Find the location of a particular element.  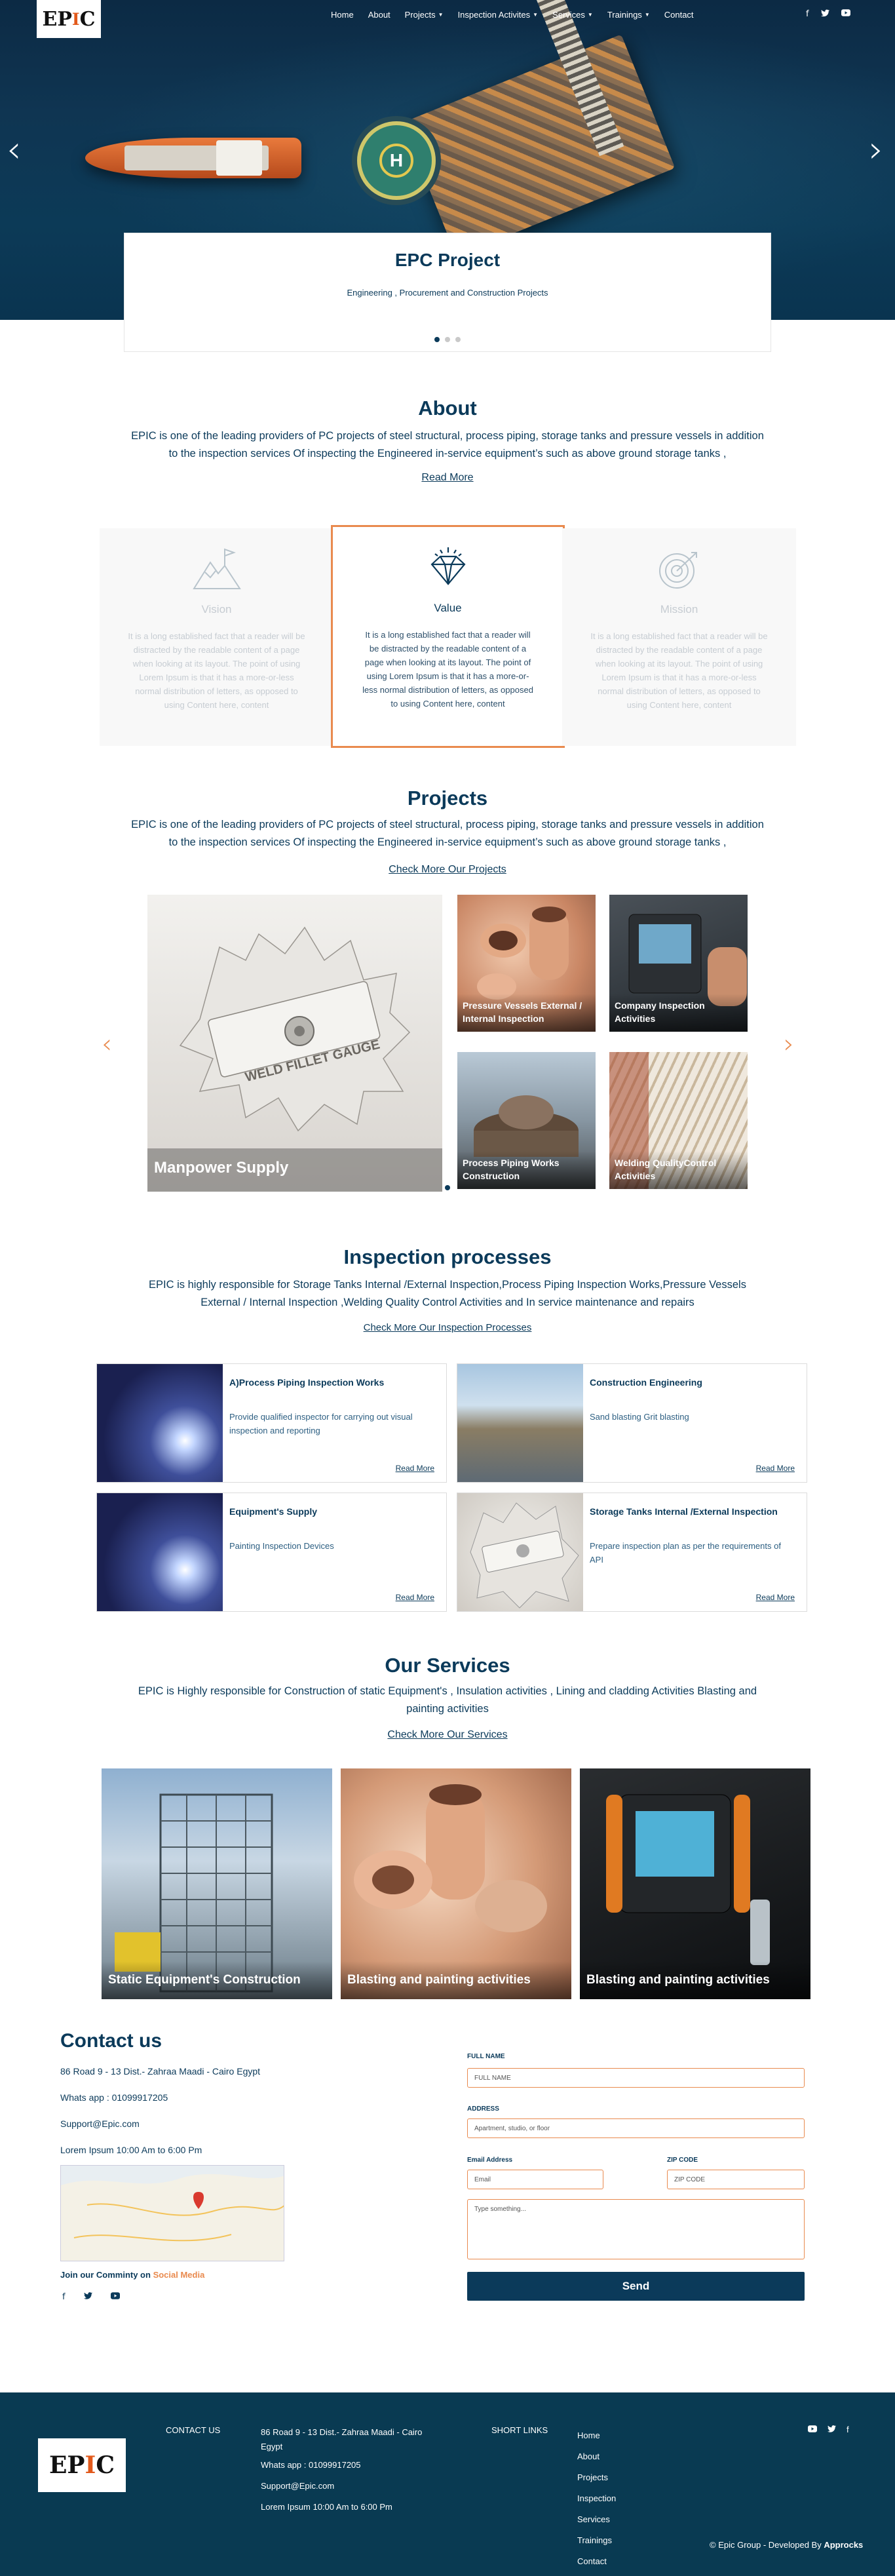

services-title: Our Services is located at coordinates (447, 1665).